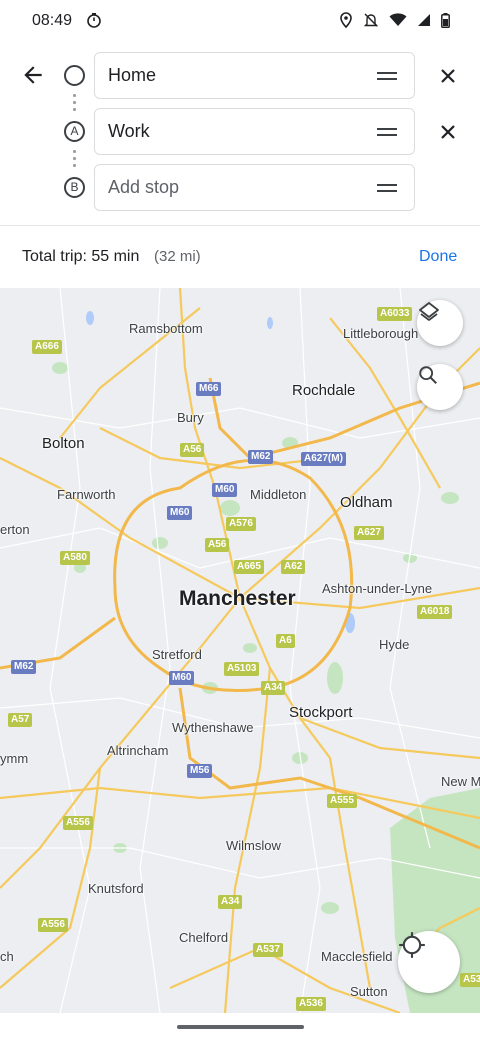 This screenshot has width=480, height=1041. Describe the element at coordinates (204, 937) in the screenshot. I see `place-label: Chelford` at that location.